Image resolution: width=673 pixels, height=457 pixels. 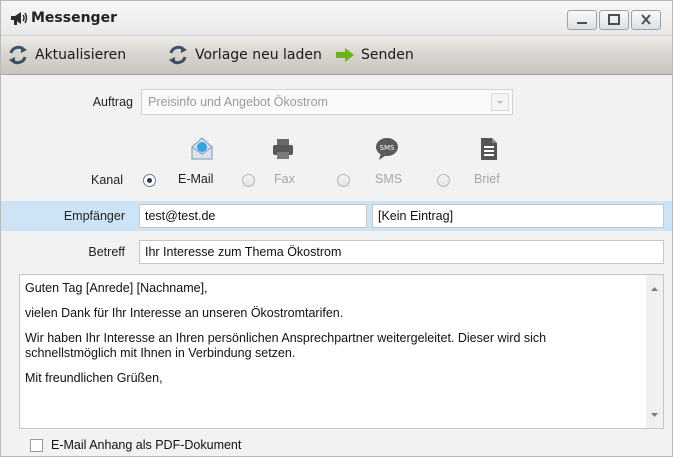 What do you see at coordinates (336, 18) in the screenshot?
I see `title-bar: Messenger` at bounding box center [336, 18].